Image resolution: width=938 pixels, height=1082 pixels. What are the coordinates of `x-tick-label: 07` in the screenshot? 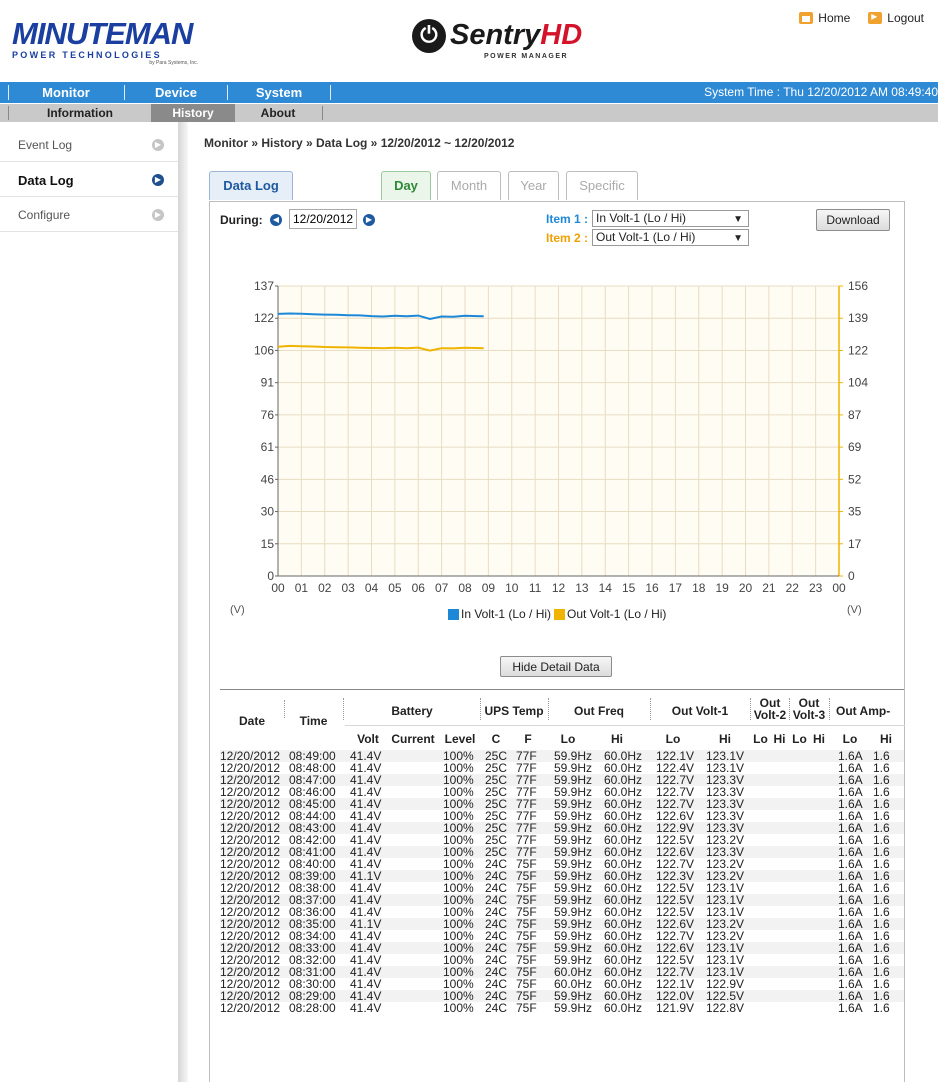 It's located at (442, 588).